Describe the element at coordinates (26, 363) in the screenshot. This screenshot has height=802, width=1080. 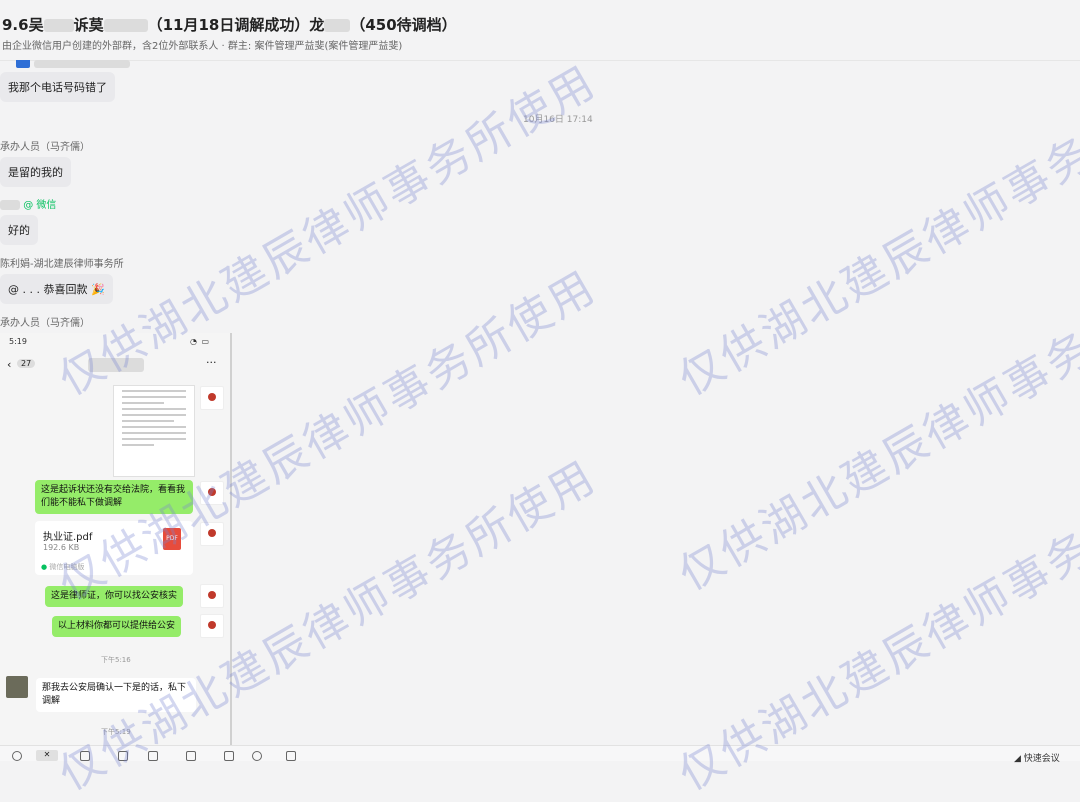
I see `unread-count: 27` at that location.